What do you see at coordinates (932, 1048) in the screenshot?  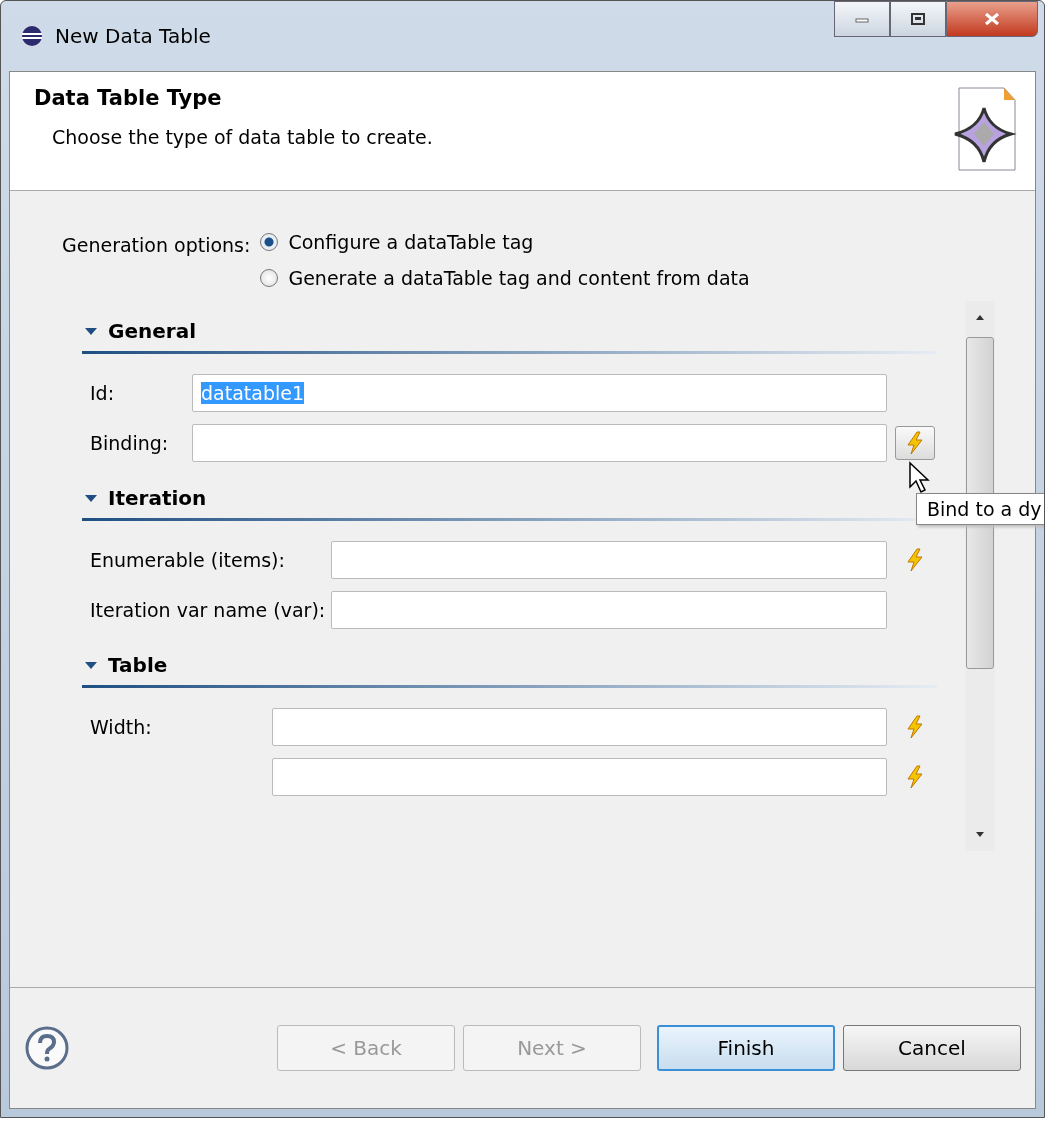 I see `dialog-button: Cancel` at bounding box center [932, 1048].